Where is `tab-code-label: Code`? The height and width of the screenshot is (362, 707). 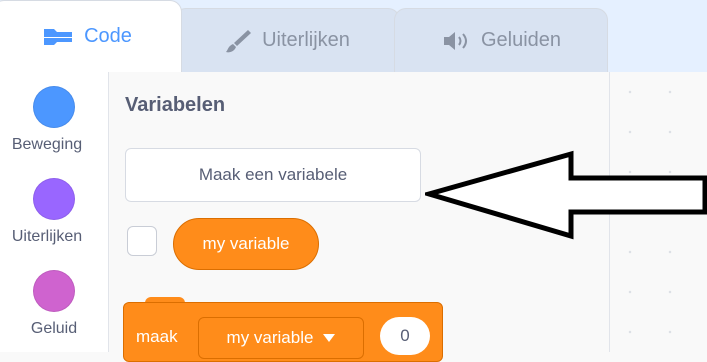
tab-code-label: Code is located at coordinates (108, 36).